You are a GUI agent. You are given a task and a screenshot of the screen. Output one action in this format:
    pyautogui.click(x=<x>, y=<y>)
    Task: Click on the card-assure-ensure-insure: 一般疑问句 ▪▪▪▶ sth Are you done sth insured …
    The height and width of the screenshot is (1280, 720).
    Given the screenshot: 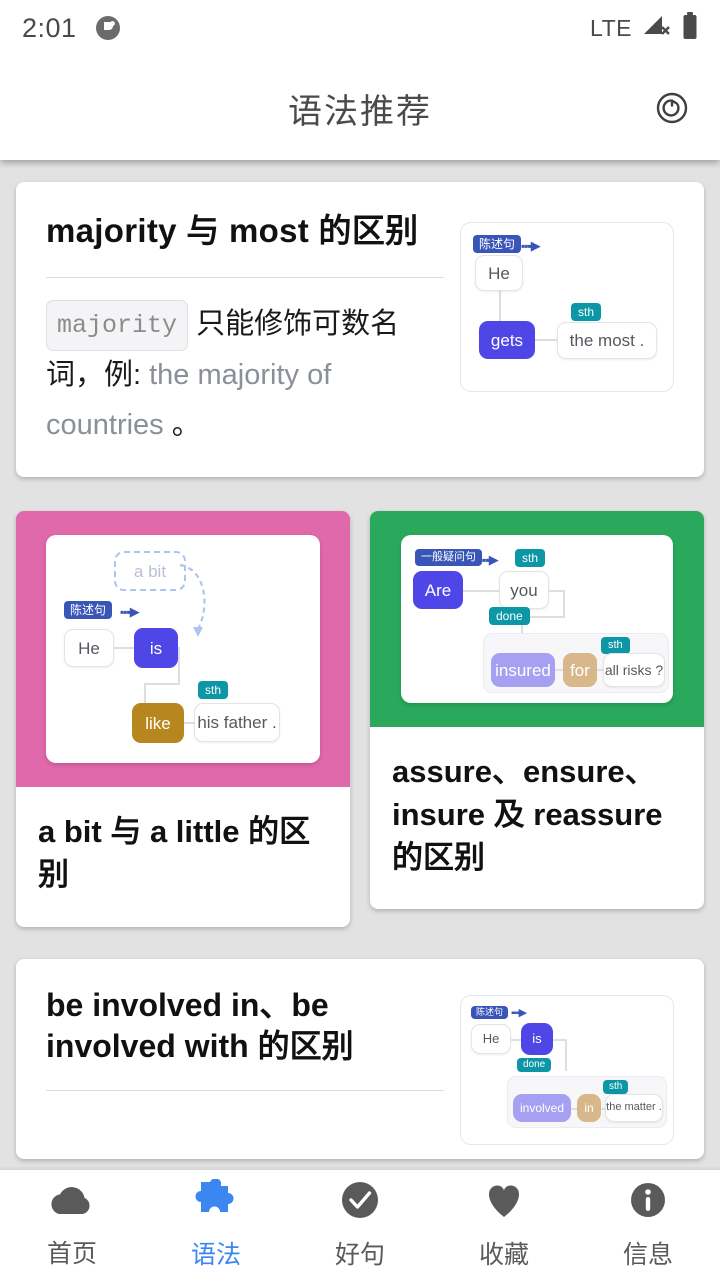 What is the action you would take?
    pyautogui.click(x=537, y=710)
    